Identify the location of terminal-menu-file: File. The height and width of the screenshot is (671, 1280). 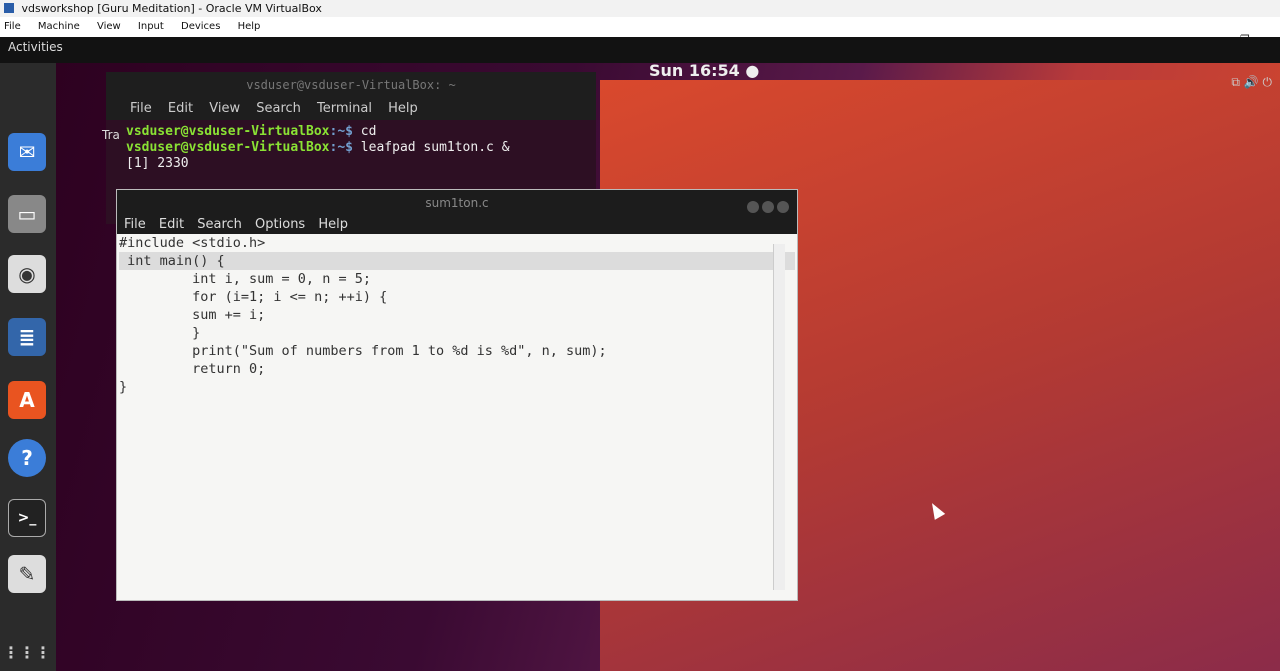
(141, 108).